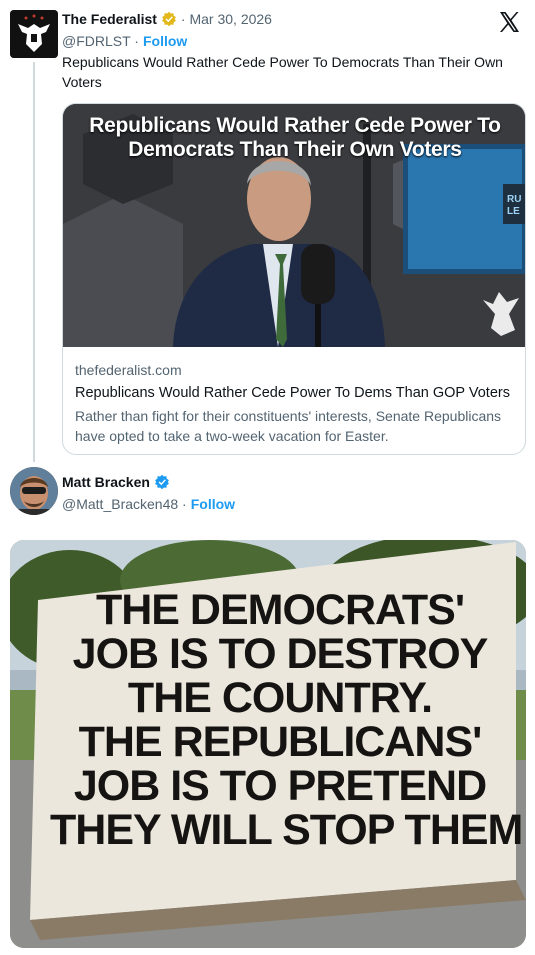  Describe the element at coordinates (280, 698) in the screenshot. I see `sign-line: THE COUNTRY.` at that location.